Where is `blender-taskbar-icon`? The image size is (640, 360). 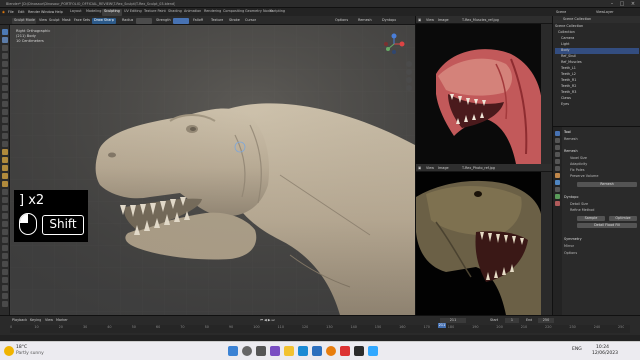
blender-taskbar-icon is located at coordinates (331, 351).